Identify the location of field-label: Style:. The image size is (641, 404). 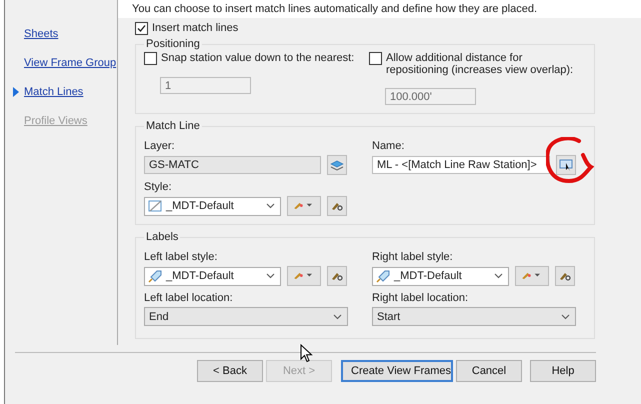
(158, 187).